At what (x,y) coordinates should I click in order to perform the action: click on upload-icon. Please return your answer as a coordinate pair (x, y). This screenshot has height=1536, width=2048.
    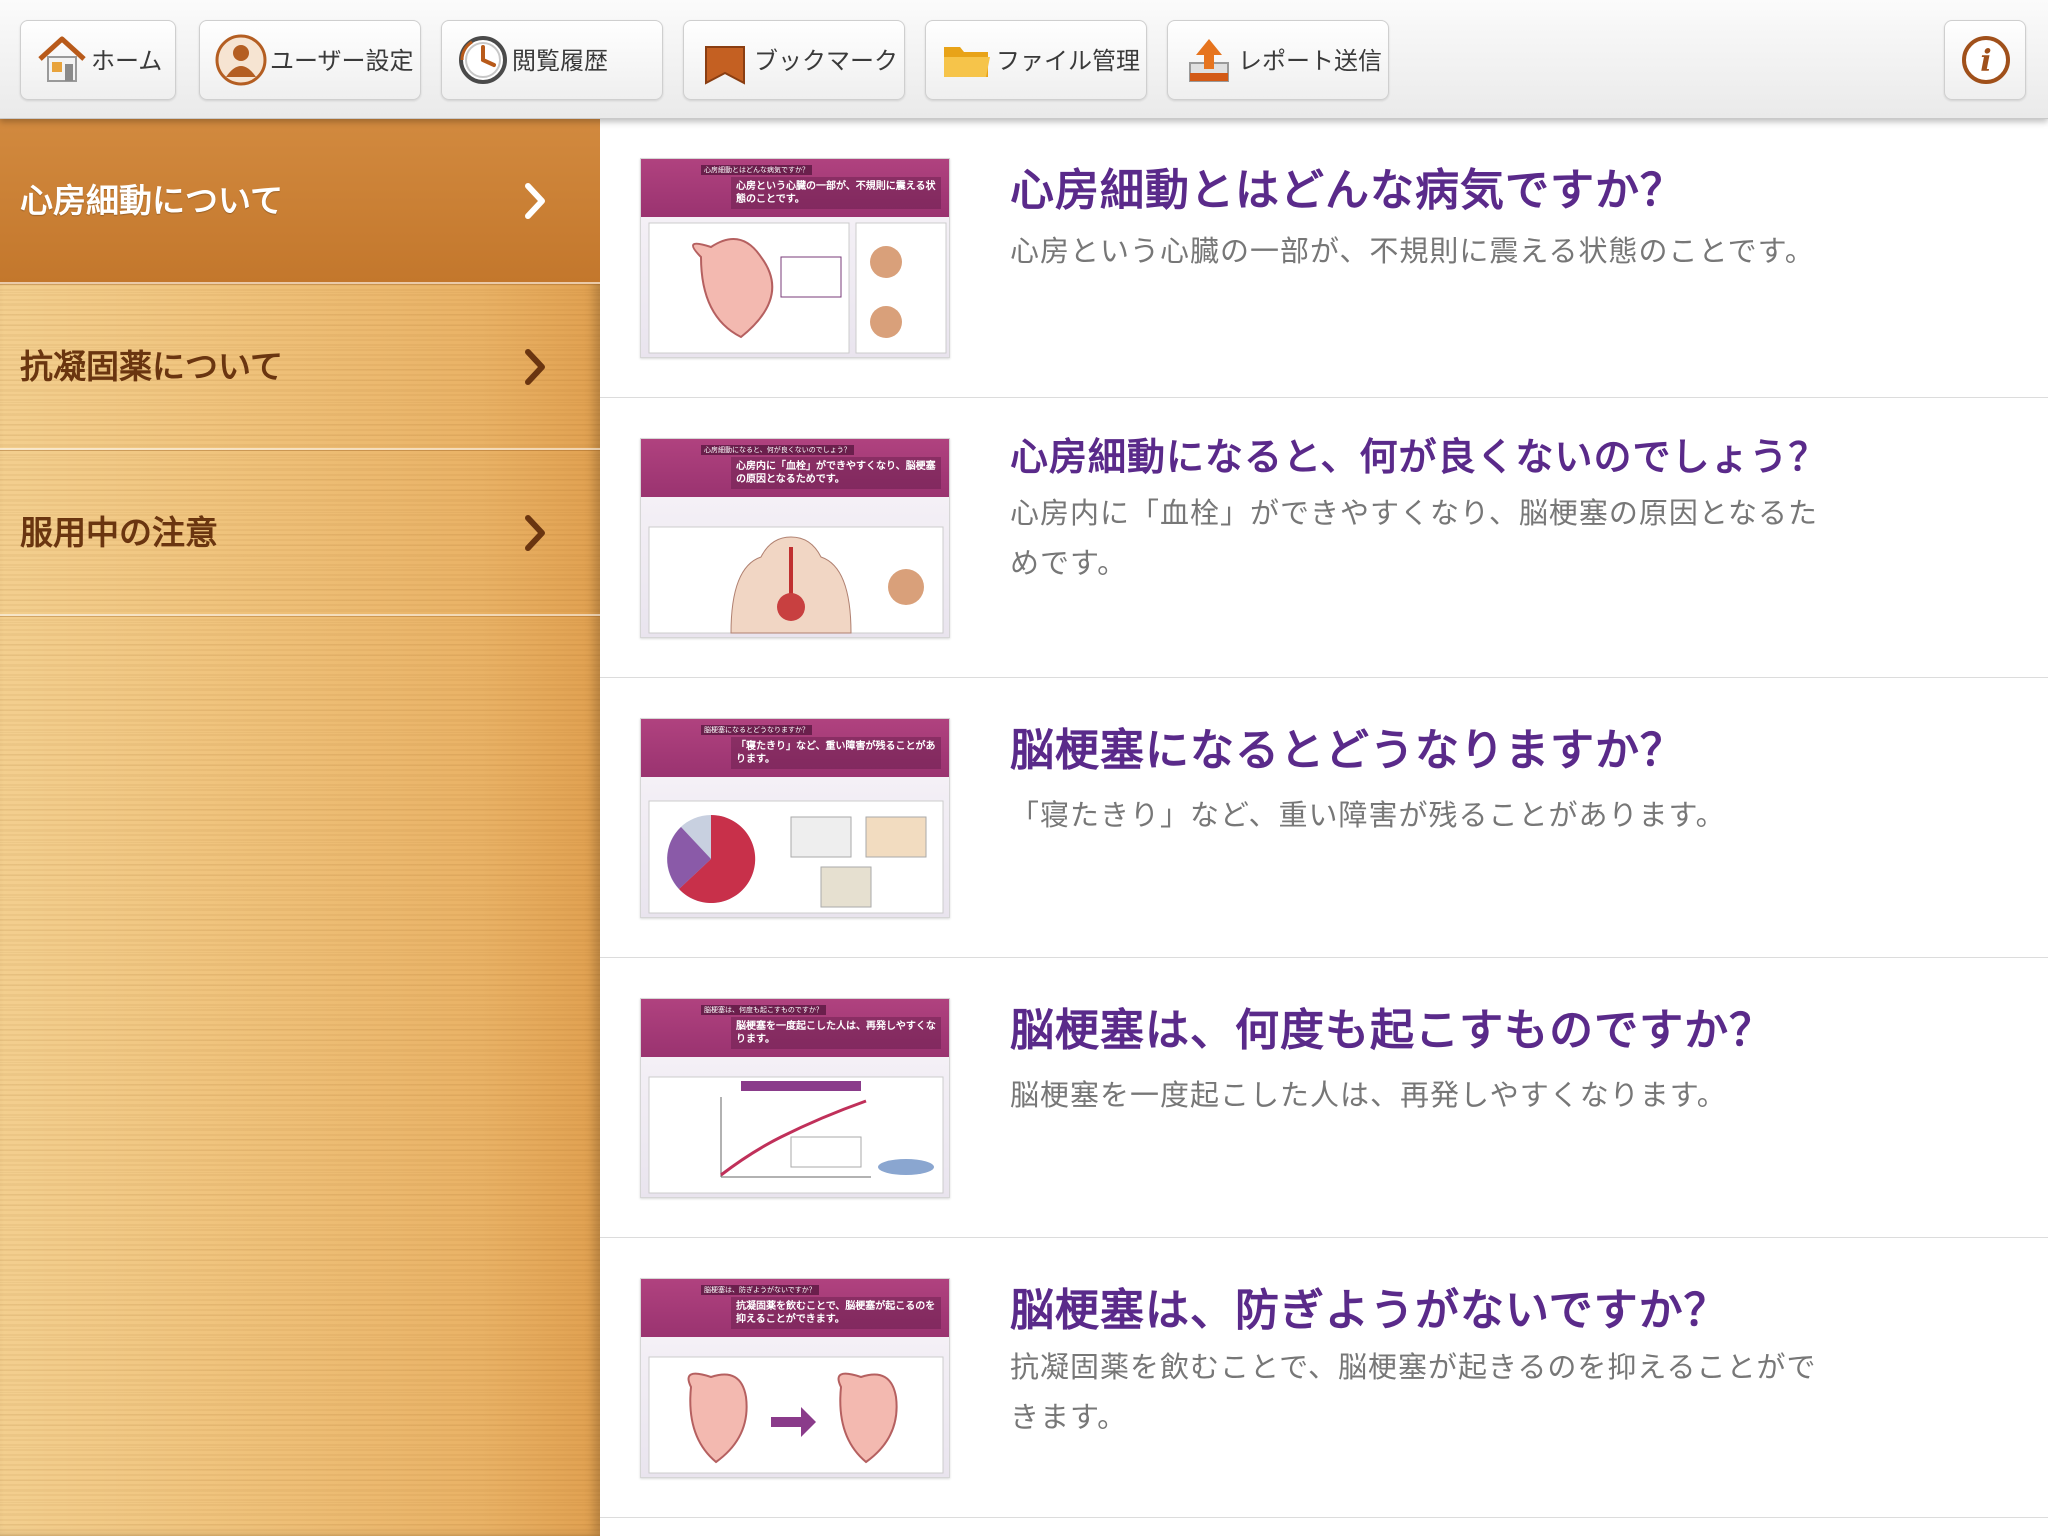
    Looking at the image, I should click on (1209, 60).